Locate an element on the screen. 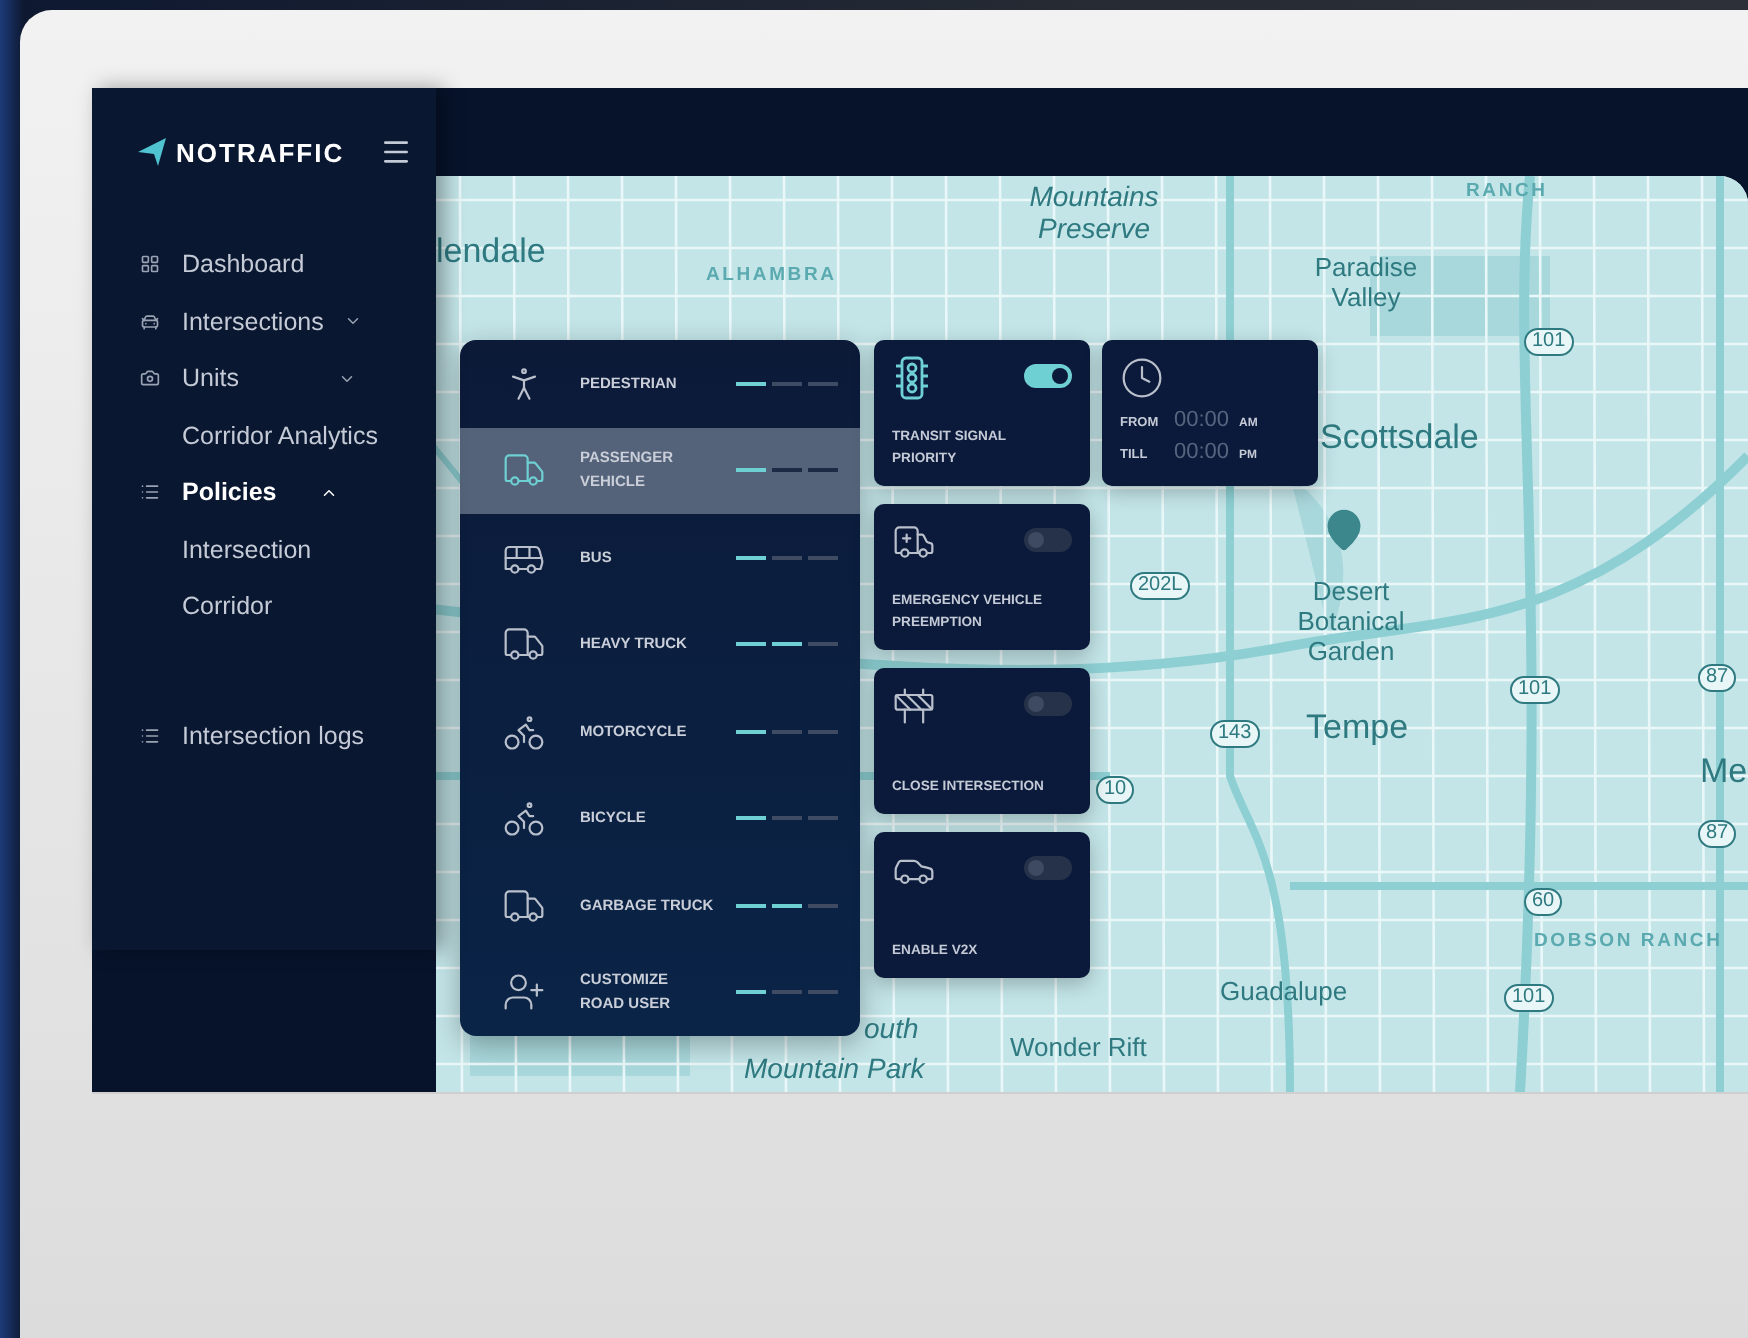  nav-item: Policies is located at coordinates (286, 492).